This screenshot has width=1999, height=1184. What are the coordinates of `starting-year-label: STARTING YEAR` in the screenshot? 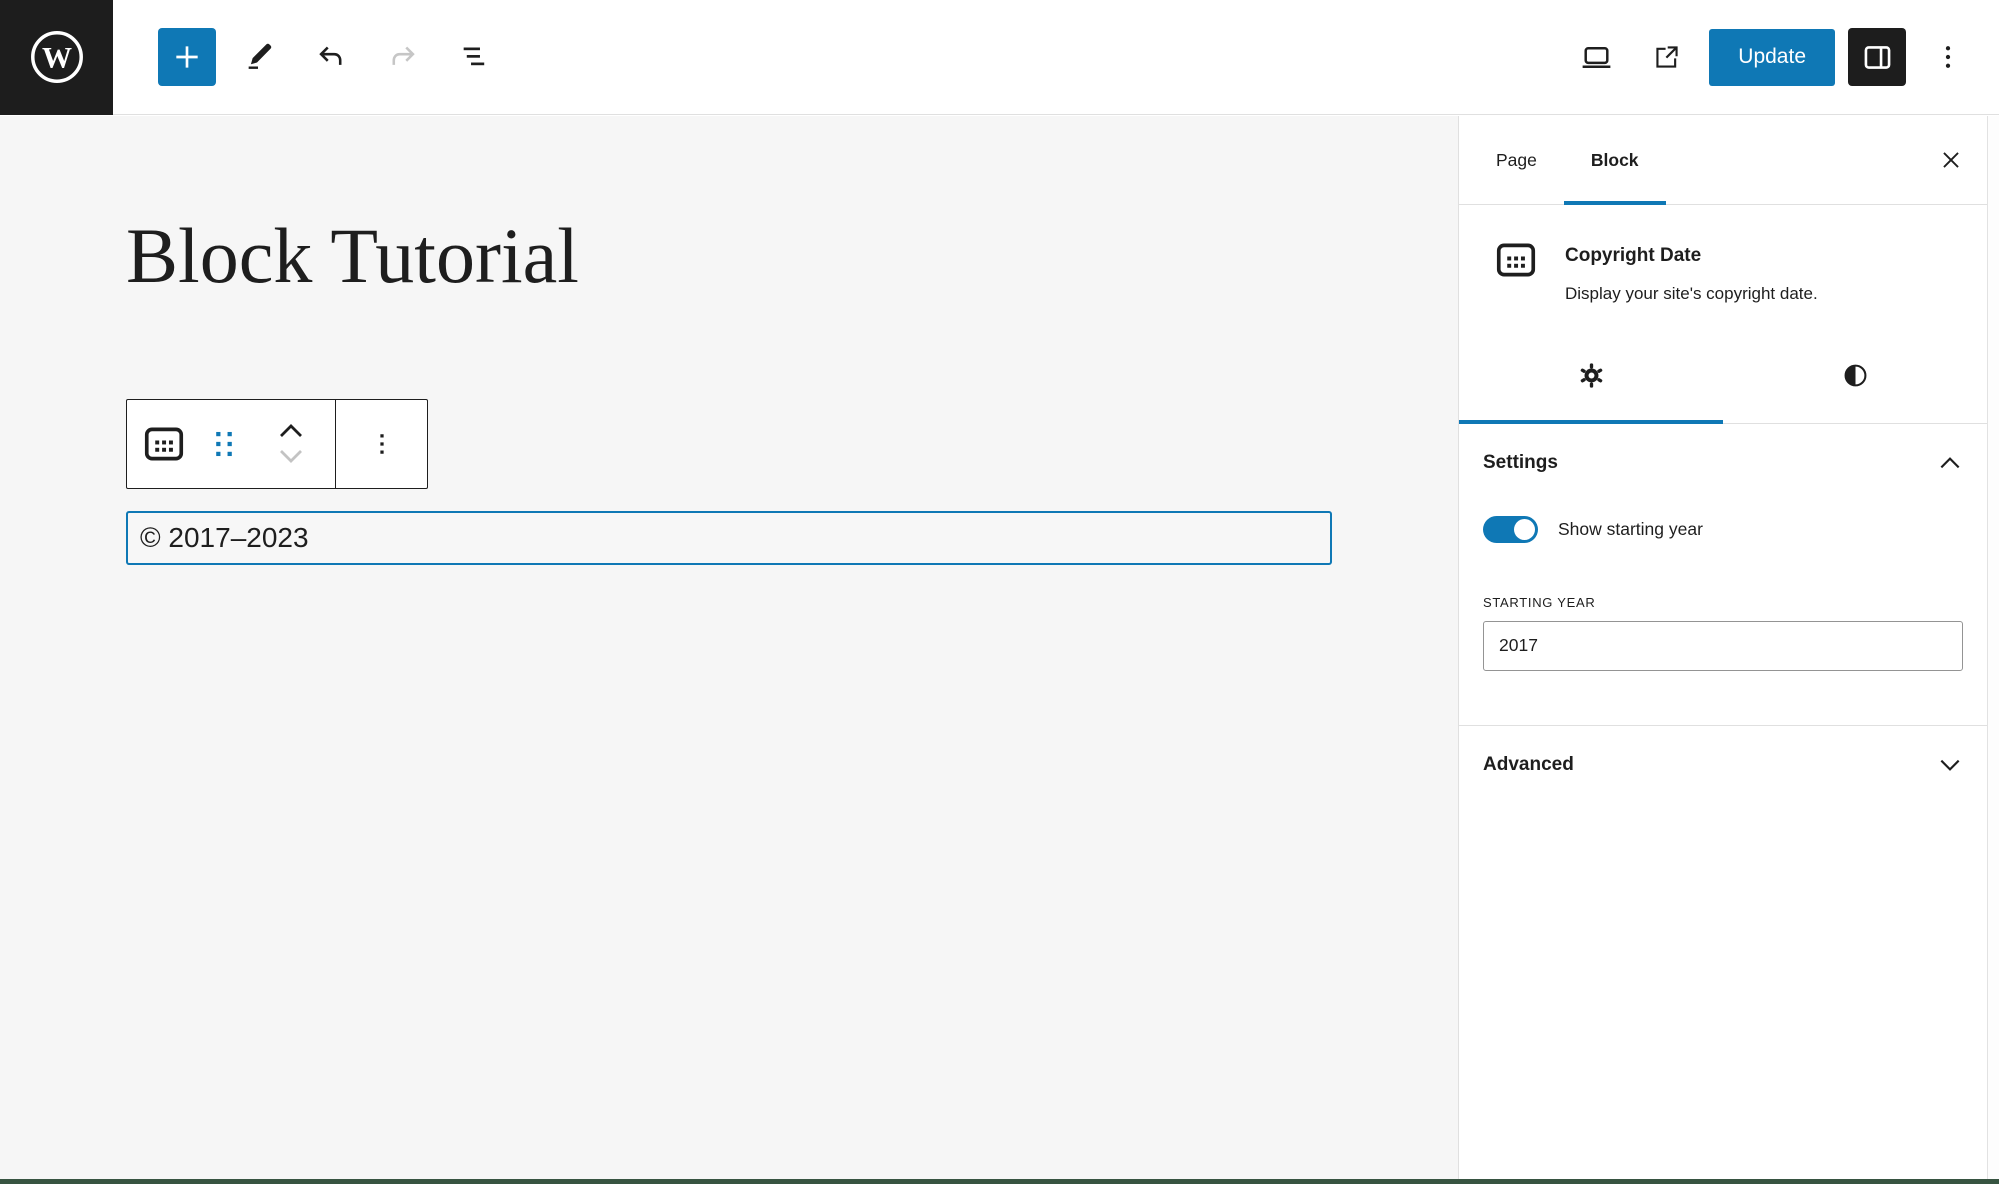 It's located at (1539, 602).